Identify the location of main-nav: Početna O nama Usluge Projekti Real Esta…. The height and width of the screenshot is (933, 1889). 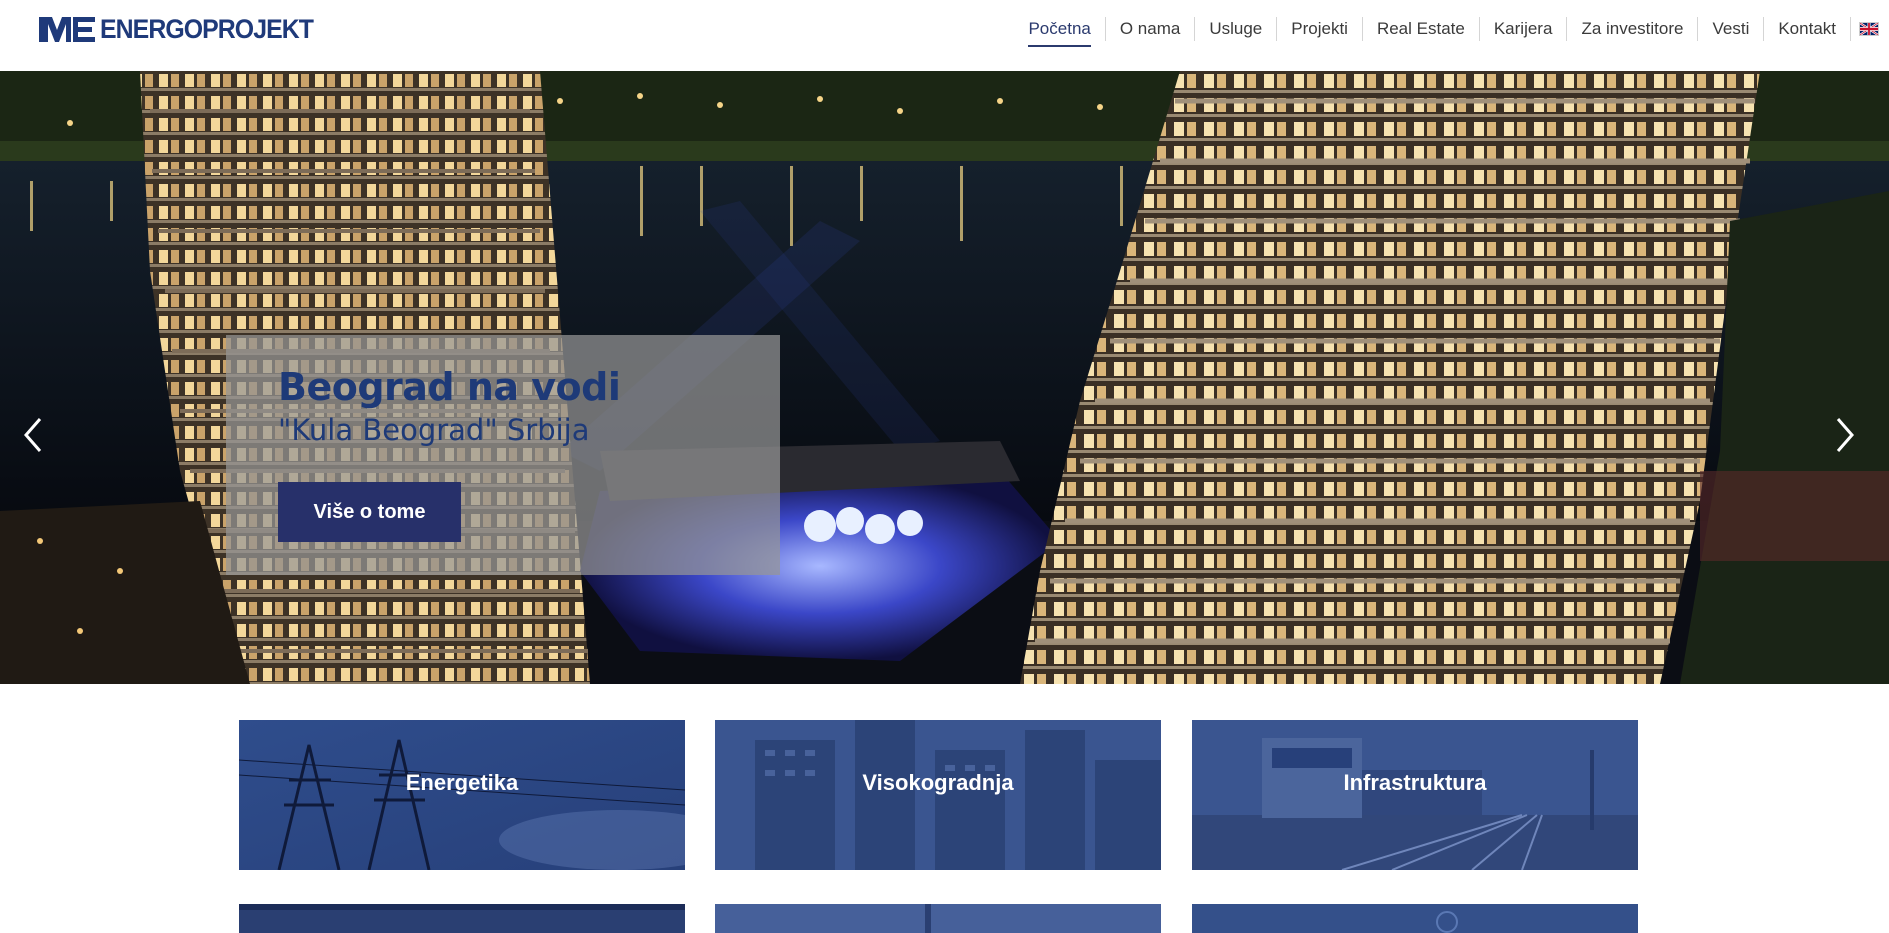
(1446, 31).